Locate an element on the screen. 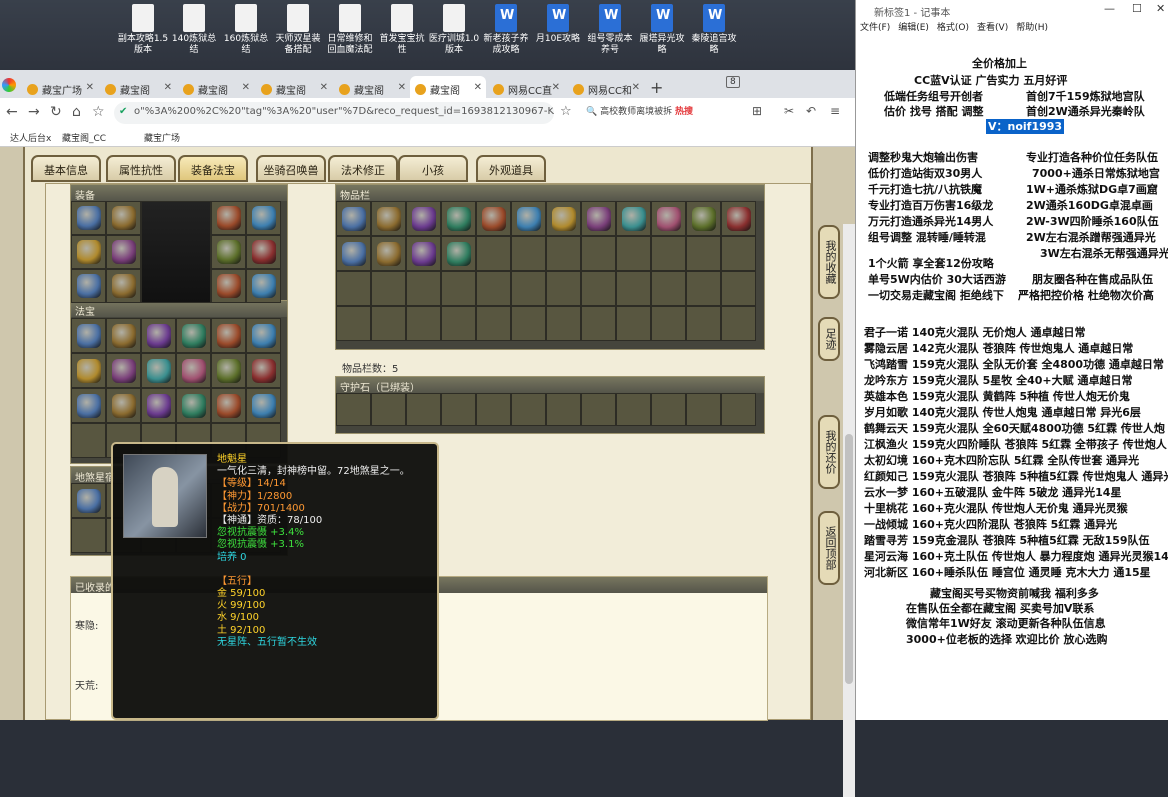  maximize-button: ☐ is located at coordinates (1137, 8).